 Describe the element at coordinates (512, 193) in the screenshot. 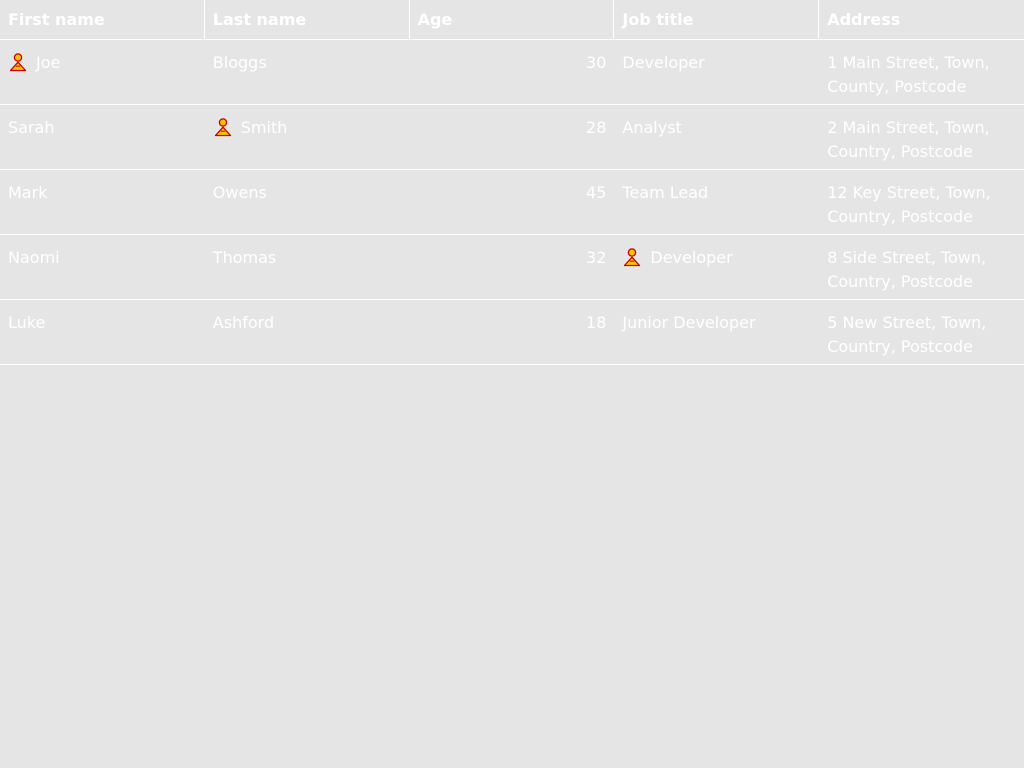

I see `cell-content: 45` at that location.